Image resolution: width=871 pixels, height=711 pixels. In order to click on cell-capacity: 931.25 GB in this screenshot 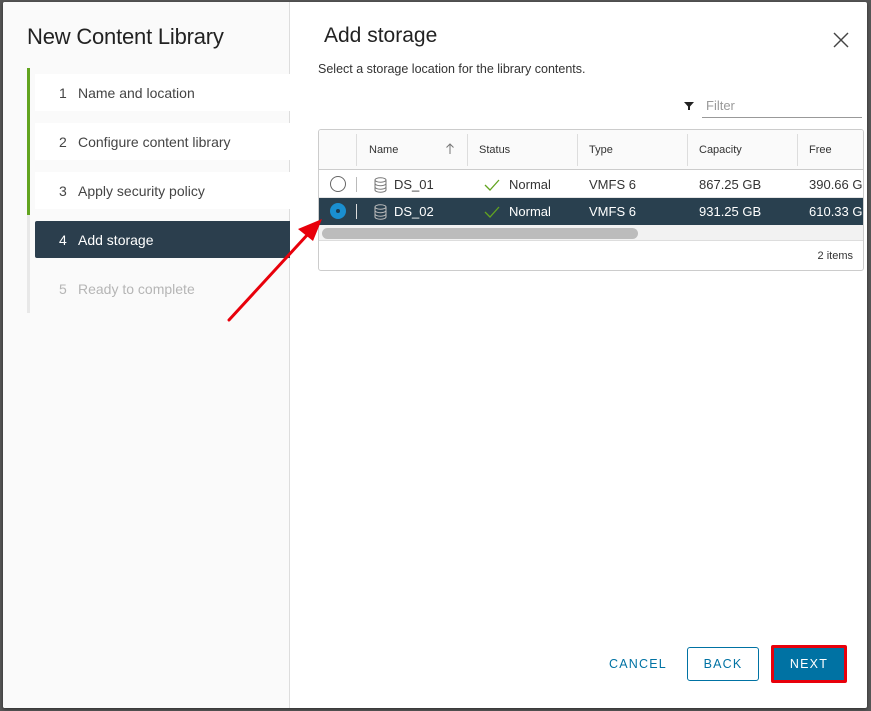, I will do `click(730, 211)`.